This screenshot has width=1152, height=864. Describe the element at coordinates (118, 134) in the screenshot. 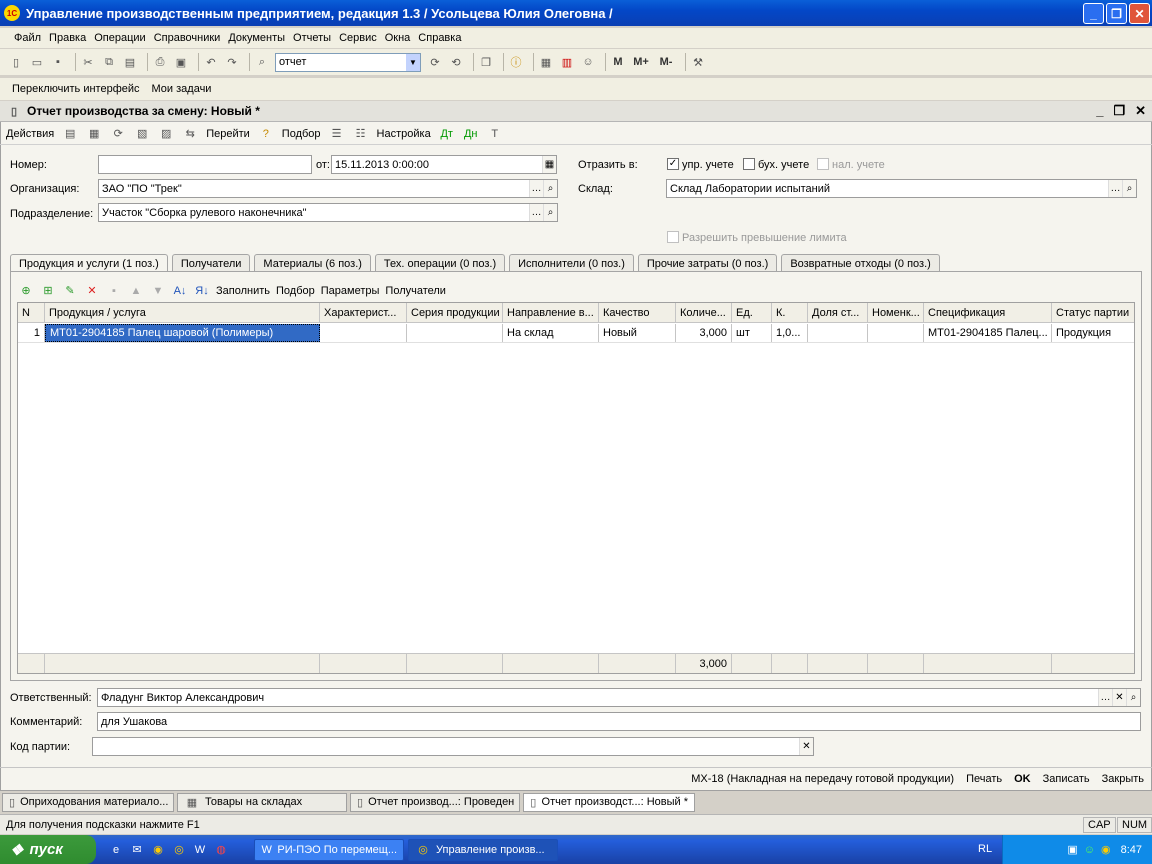

I see `refresh-icon: ⟳` at that location.